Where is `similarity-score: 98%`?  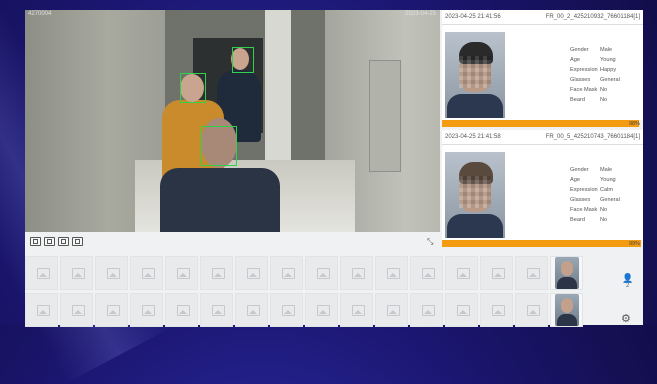 similarity-score: 98% is located at coordinates (634, 123).